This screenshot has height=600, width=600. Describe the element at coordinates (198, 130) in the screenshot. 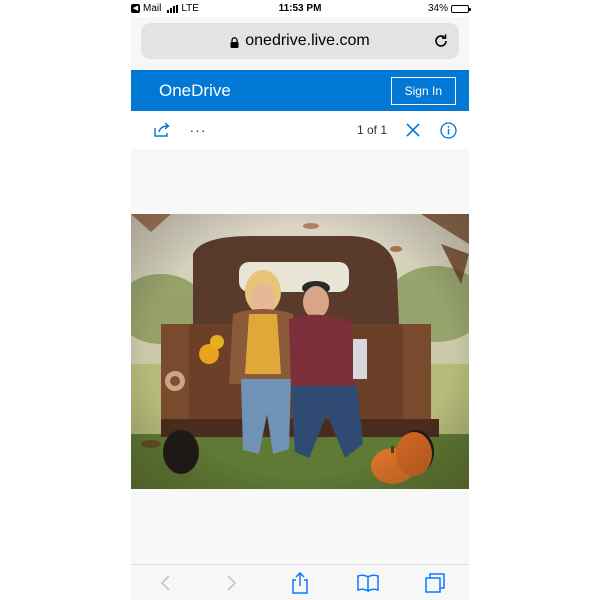

I see `more-icon: ···` at that location.